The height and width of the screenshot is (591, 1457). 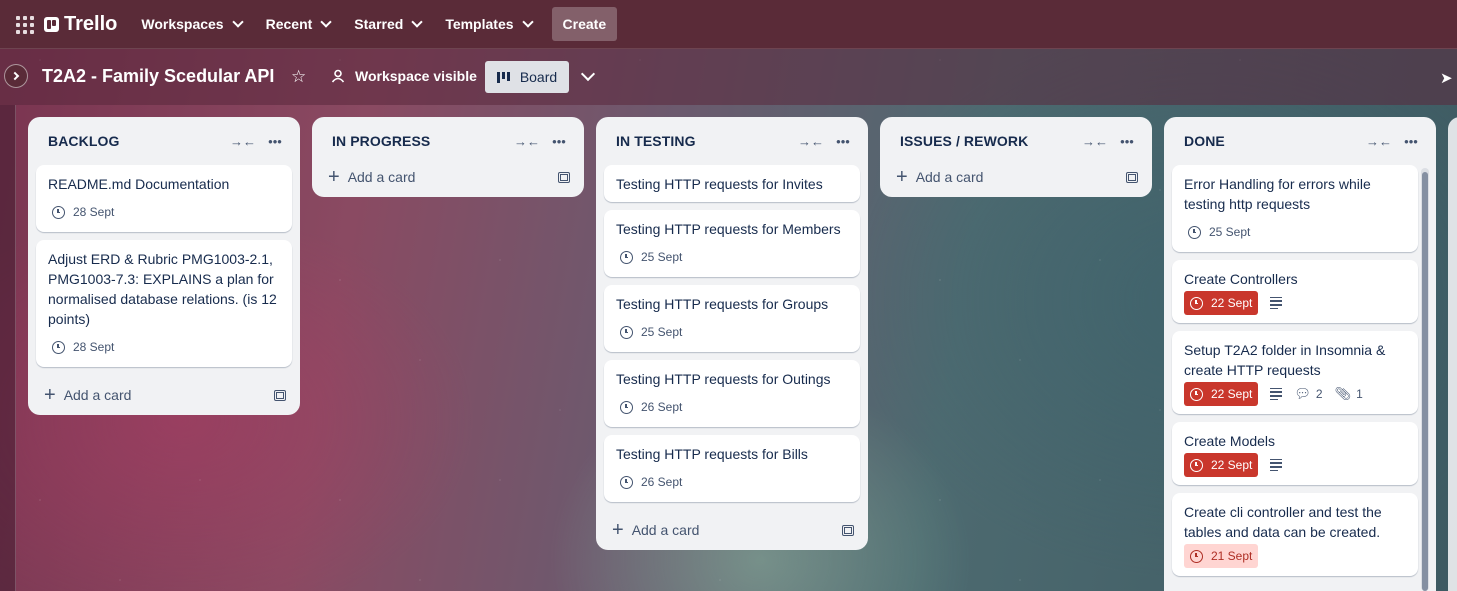 What do you see at coordinates (1319, 394) in the screenshot?
I see `comments-count: 2` at bounding box center [1319, 394].